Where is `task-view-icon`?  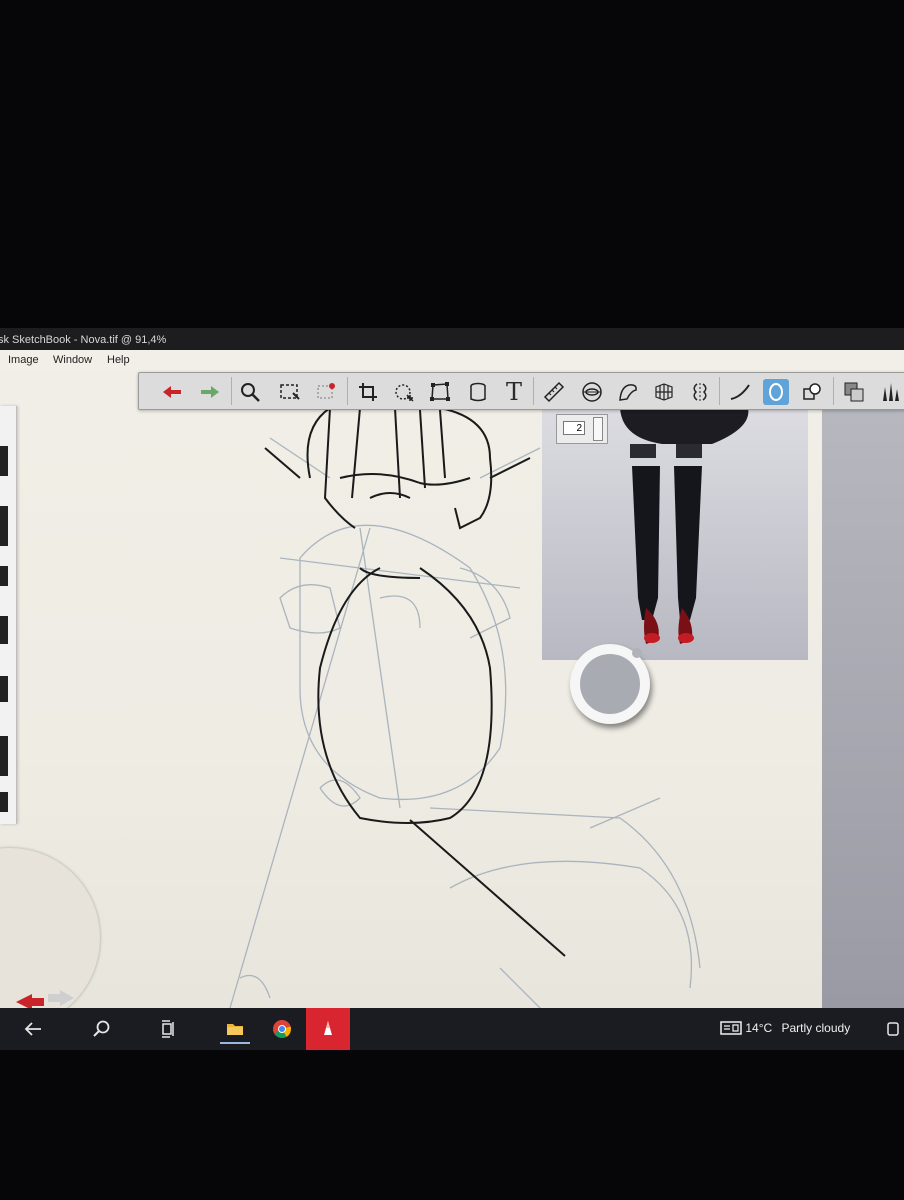 task-view-icon is located at coordinates (169, 1029).